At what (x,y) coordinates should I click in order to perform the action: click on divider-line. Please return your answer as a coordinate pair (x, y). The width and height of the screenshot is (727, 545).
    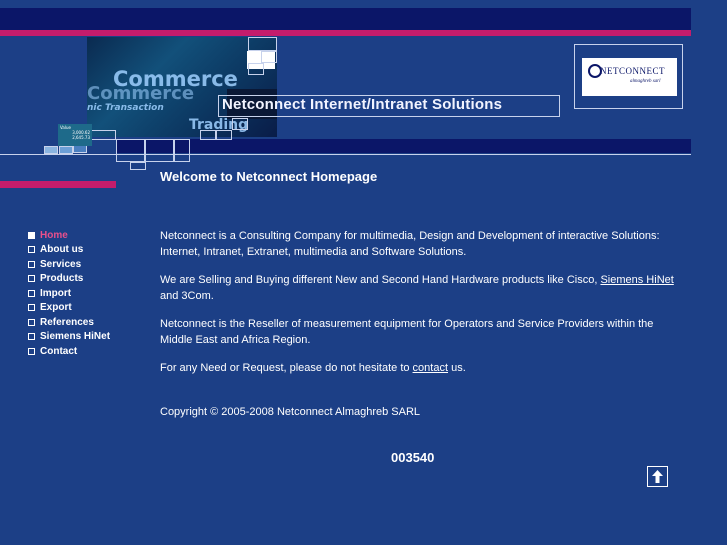
    Looking at the image, I should click on (345, 154).